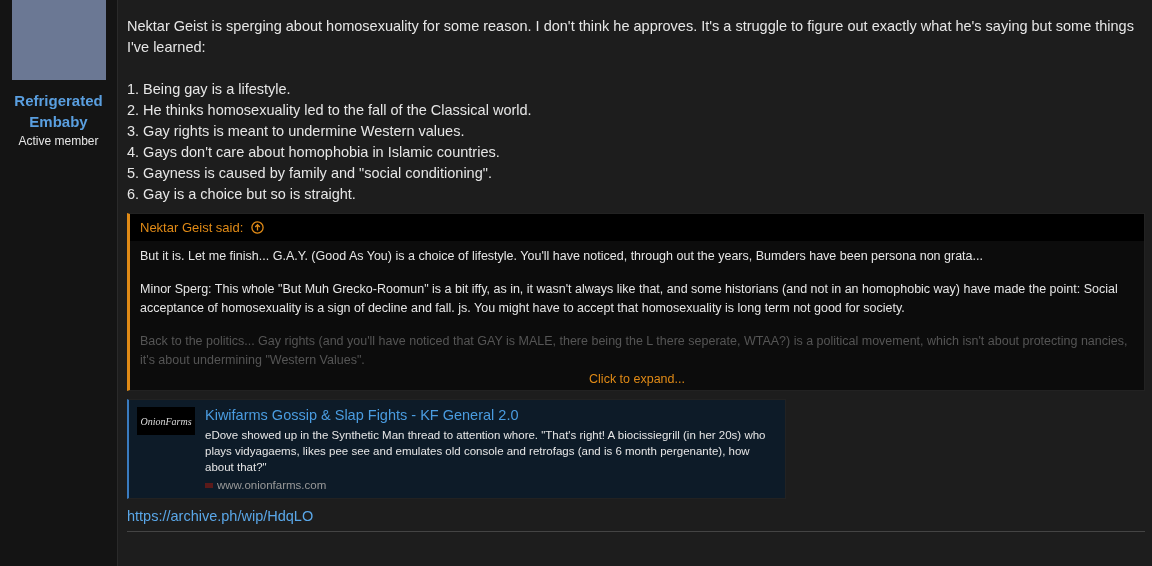 This screenshot has height=566, width=1152. I want to click on faded-quote-text: Back to the politics... Gay rights (and you'll have noticed that GAY is MALE, there being the L there seperate, WTAA?) is a political movement, which isn't about protecting nancies, it's about undermining "Western Values"., so click(634, 351).